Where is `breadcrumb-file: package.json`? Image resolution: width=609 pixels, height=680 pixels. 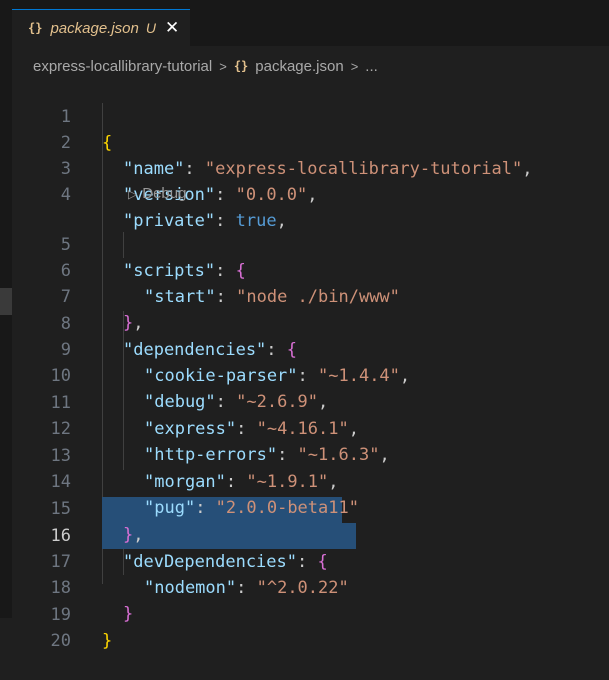
breadcrumb-file: package.json is located at coordinates (299, 66).